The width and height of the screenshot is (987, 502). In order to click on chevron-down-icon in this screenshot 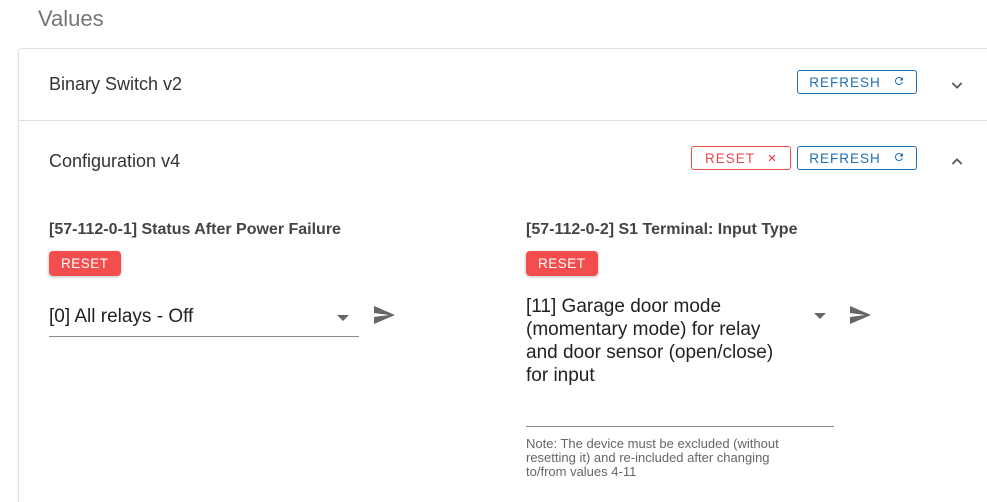, I will do `click(957, 85)`.